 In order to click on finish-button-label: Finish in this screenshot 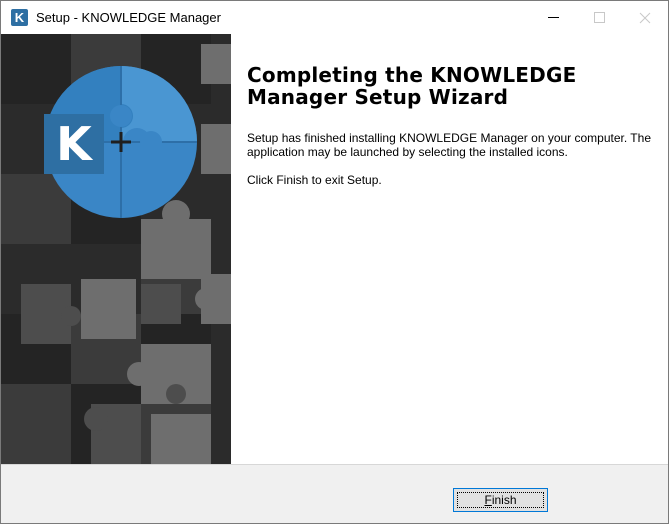, I will do `click(500, 500)`.